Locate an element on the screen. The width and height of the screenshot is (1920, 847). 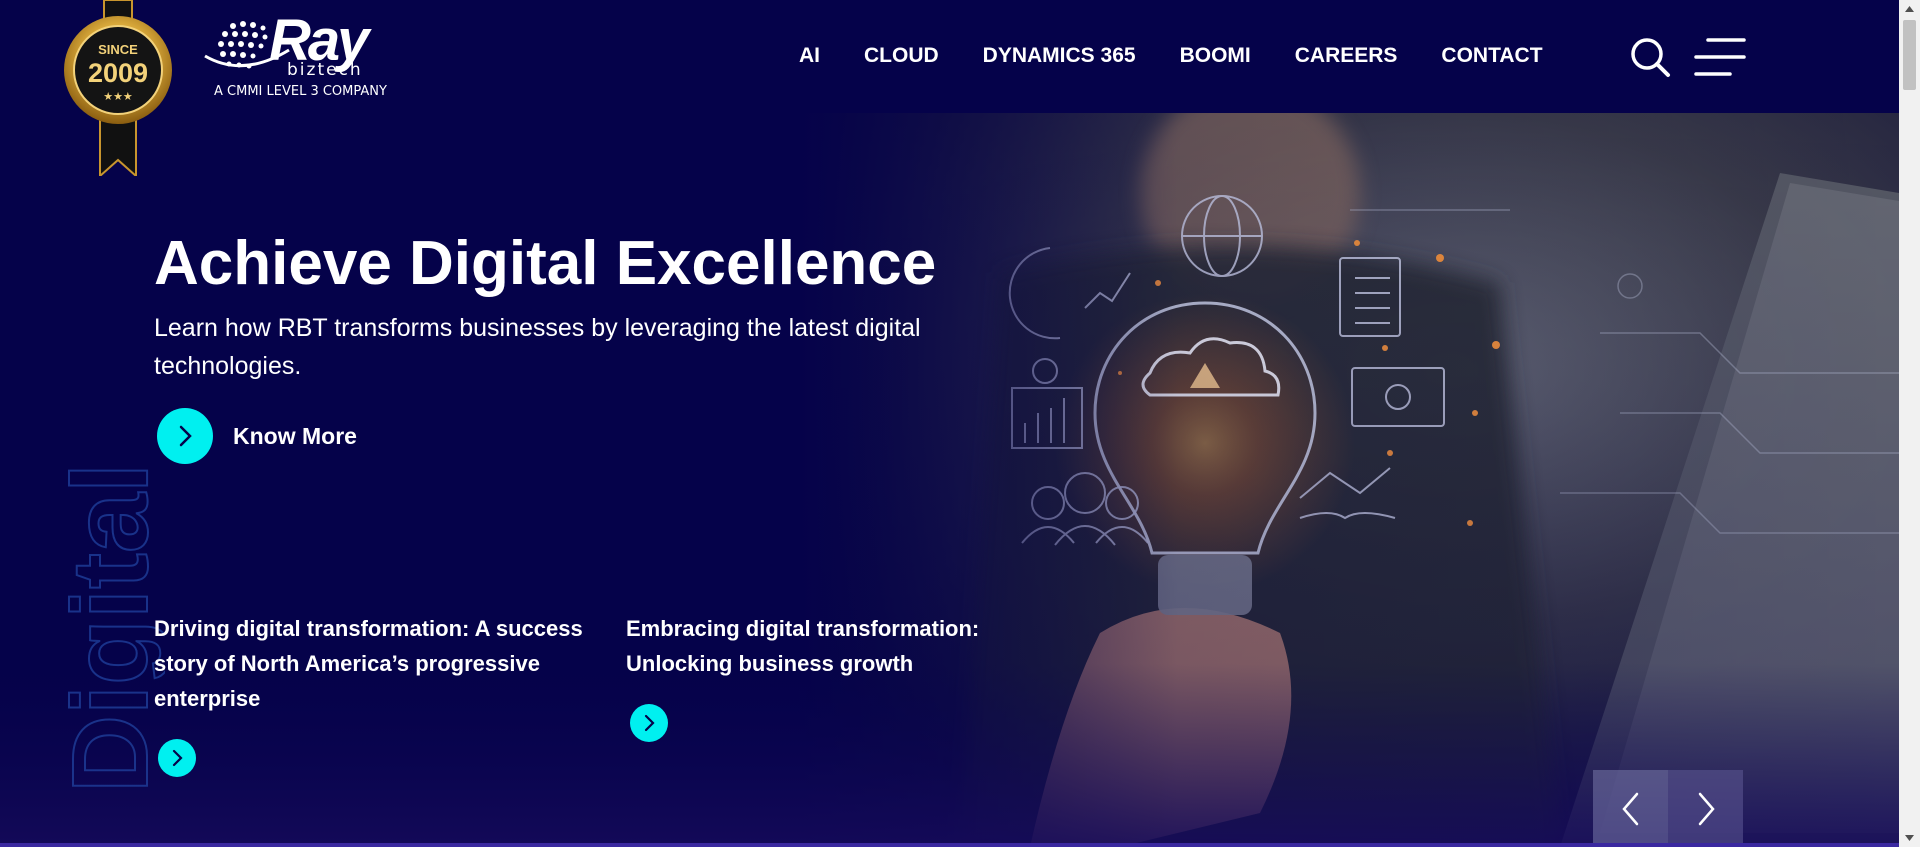
nav-item-careers: CAREERS is located at coordinates (1346, 56).